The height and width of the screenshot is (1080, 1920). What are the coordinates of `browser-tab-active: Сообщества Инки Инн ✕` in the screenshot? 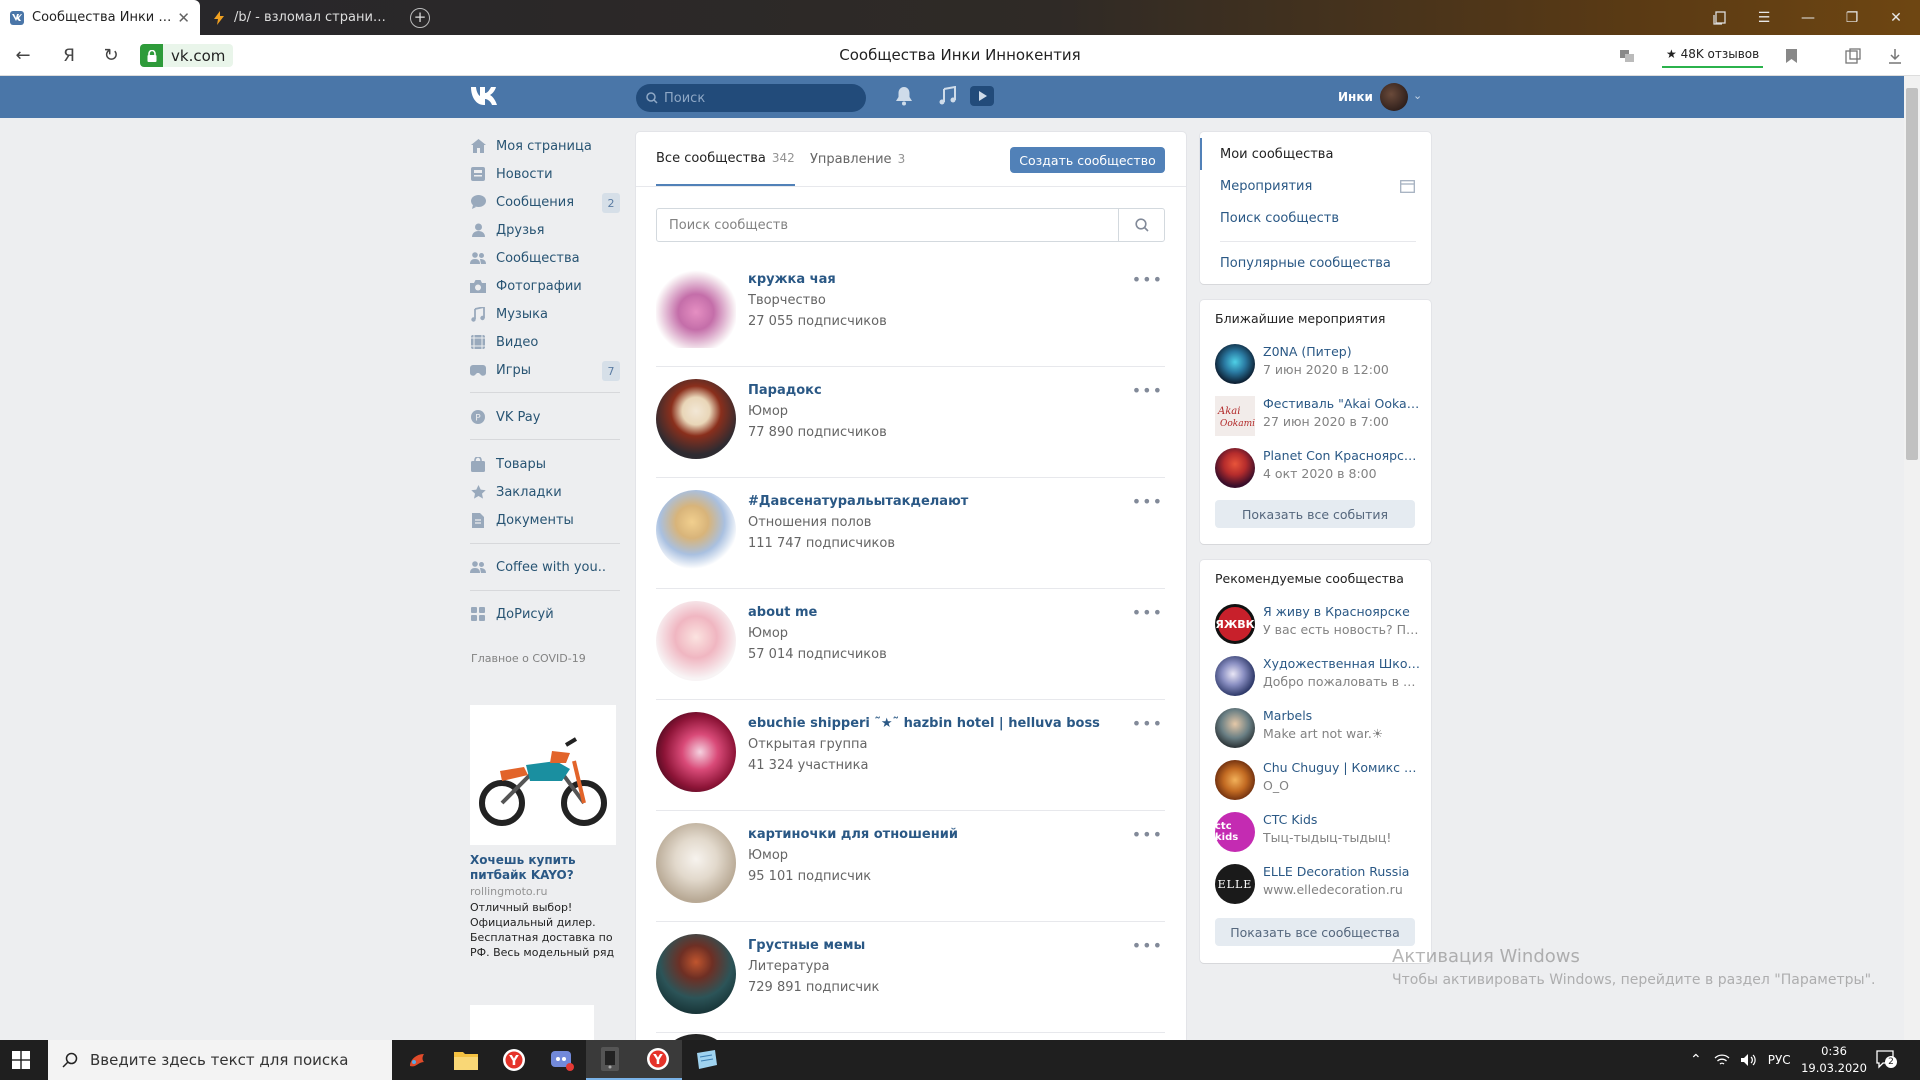 It's located at (100, 17).